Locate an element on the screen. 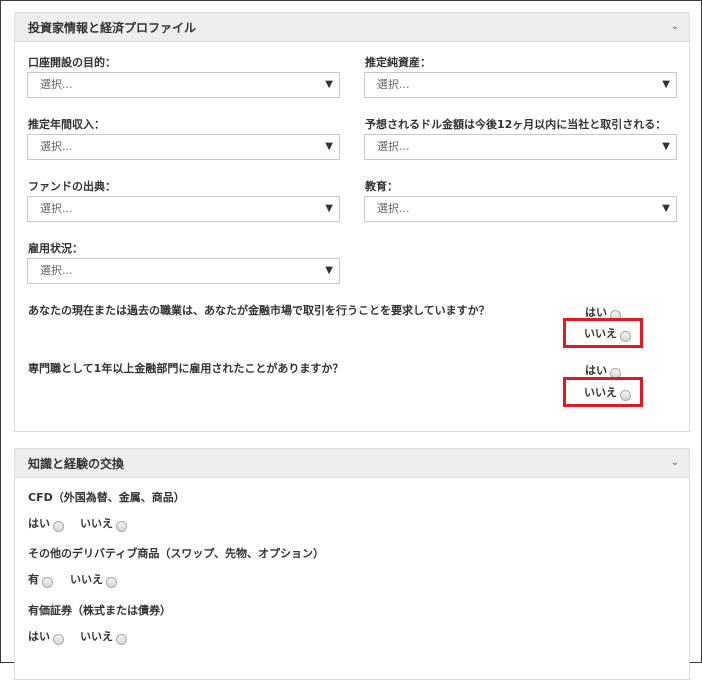 The width and height of the screenshot is (702, 680). education-label: 教育： is located at coordinates (381, 186).